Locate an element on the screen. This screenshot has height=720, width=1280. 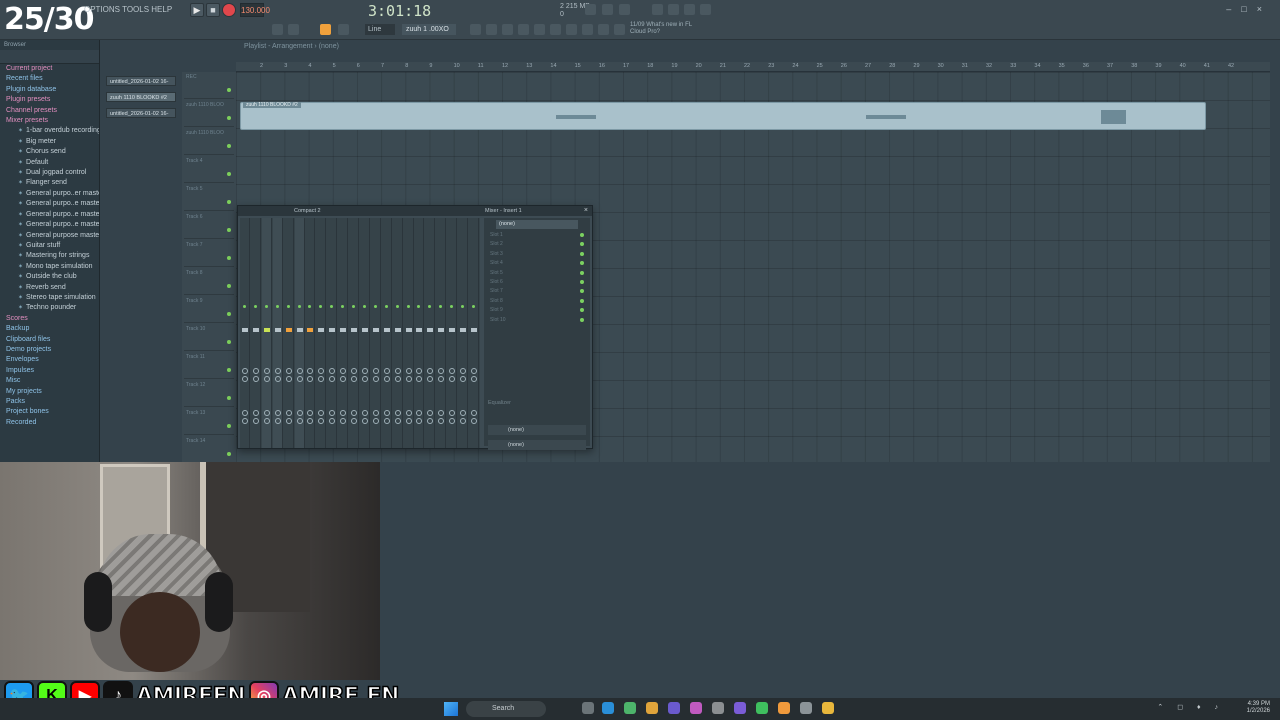
browser-folder: My projects is located at coordinates (49, 392).